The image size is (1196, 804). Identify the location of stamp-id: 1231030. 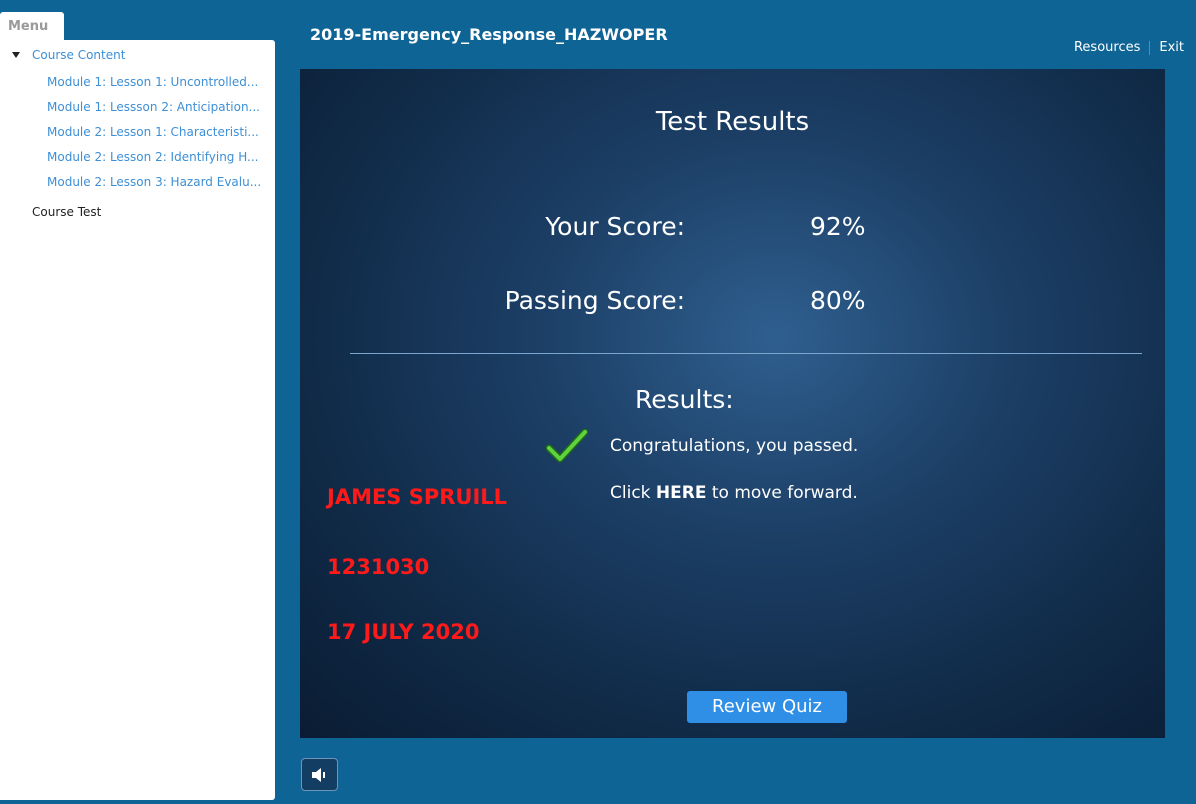
(378, 567).